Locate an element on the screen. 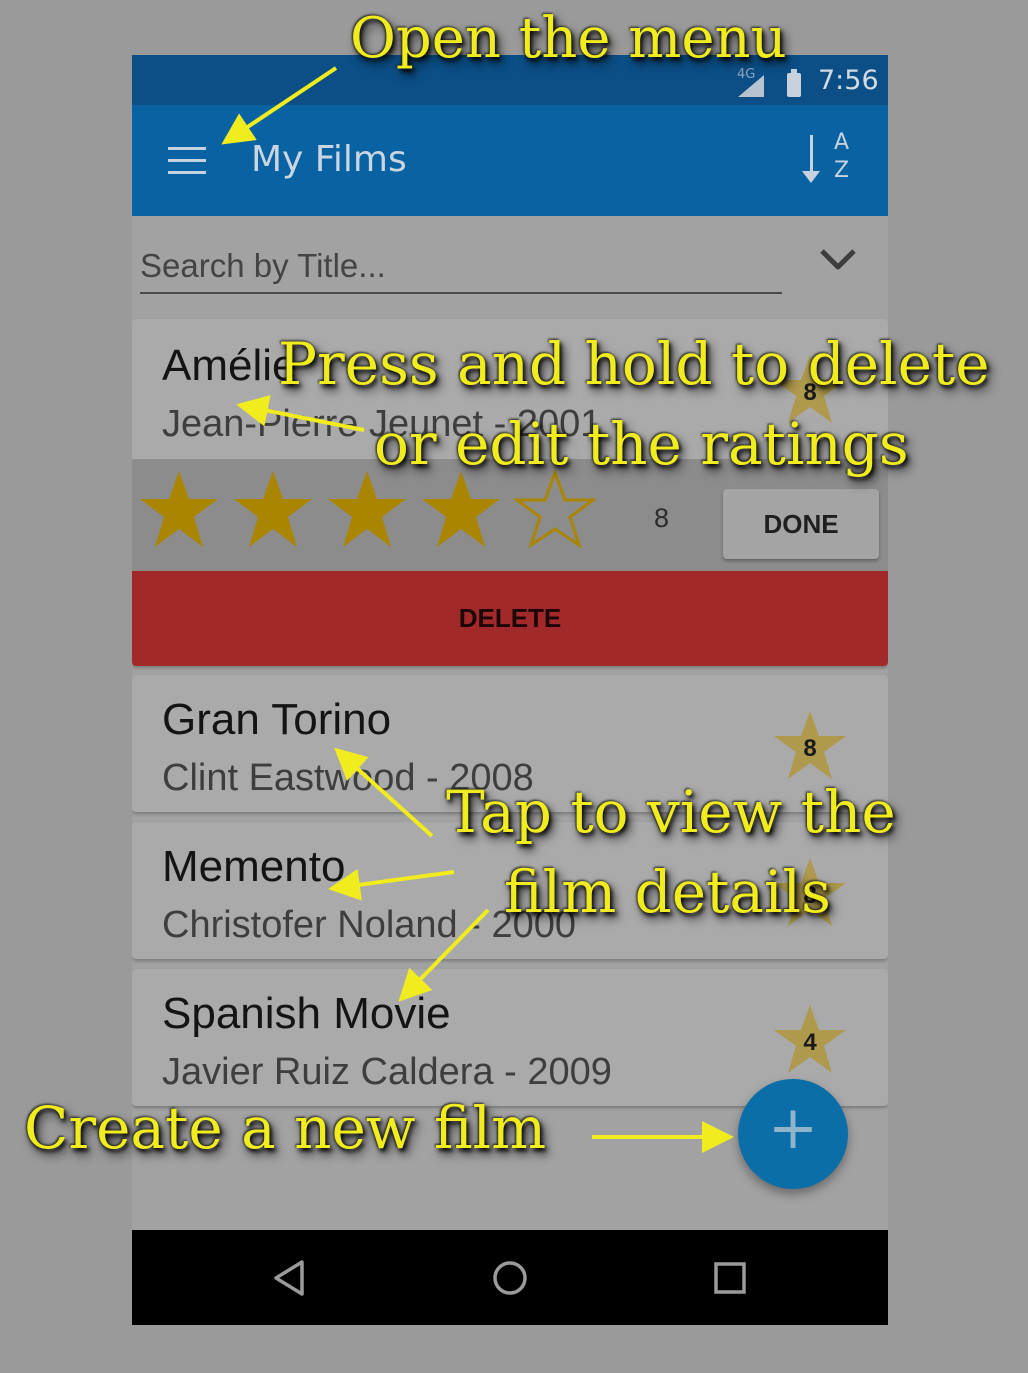 Image resolution: width=1028 pixels, height=1373 pixels. annotation-tap-line1: Tap to view the is located at coordinates (671, 812).